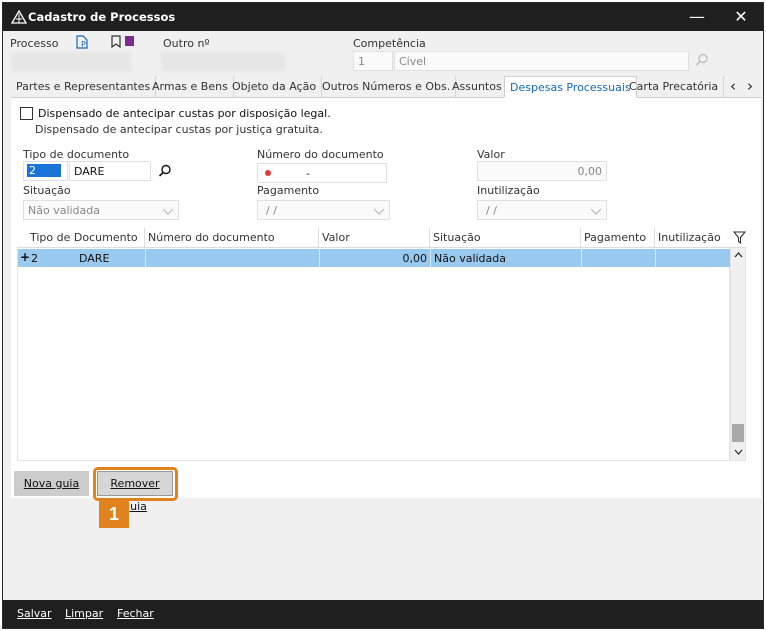  What do you see at coordinates (186, 43) in the screenshot?
I see `outro-numero-label: Outro nº` at bounding box center [186, 43].